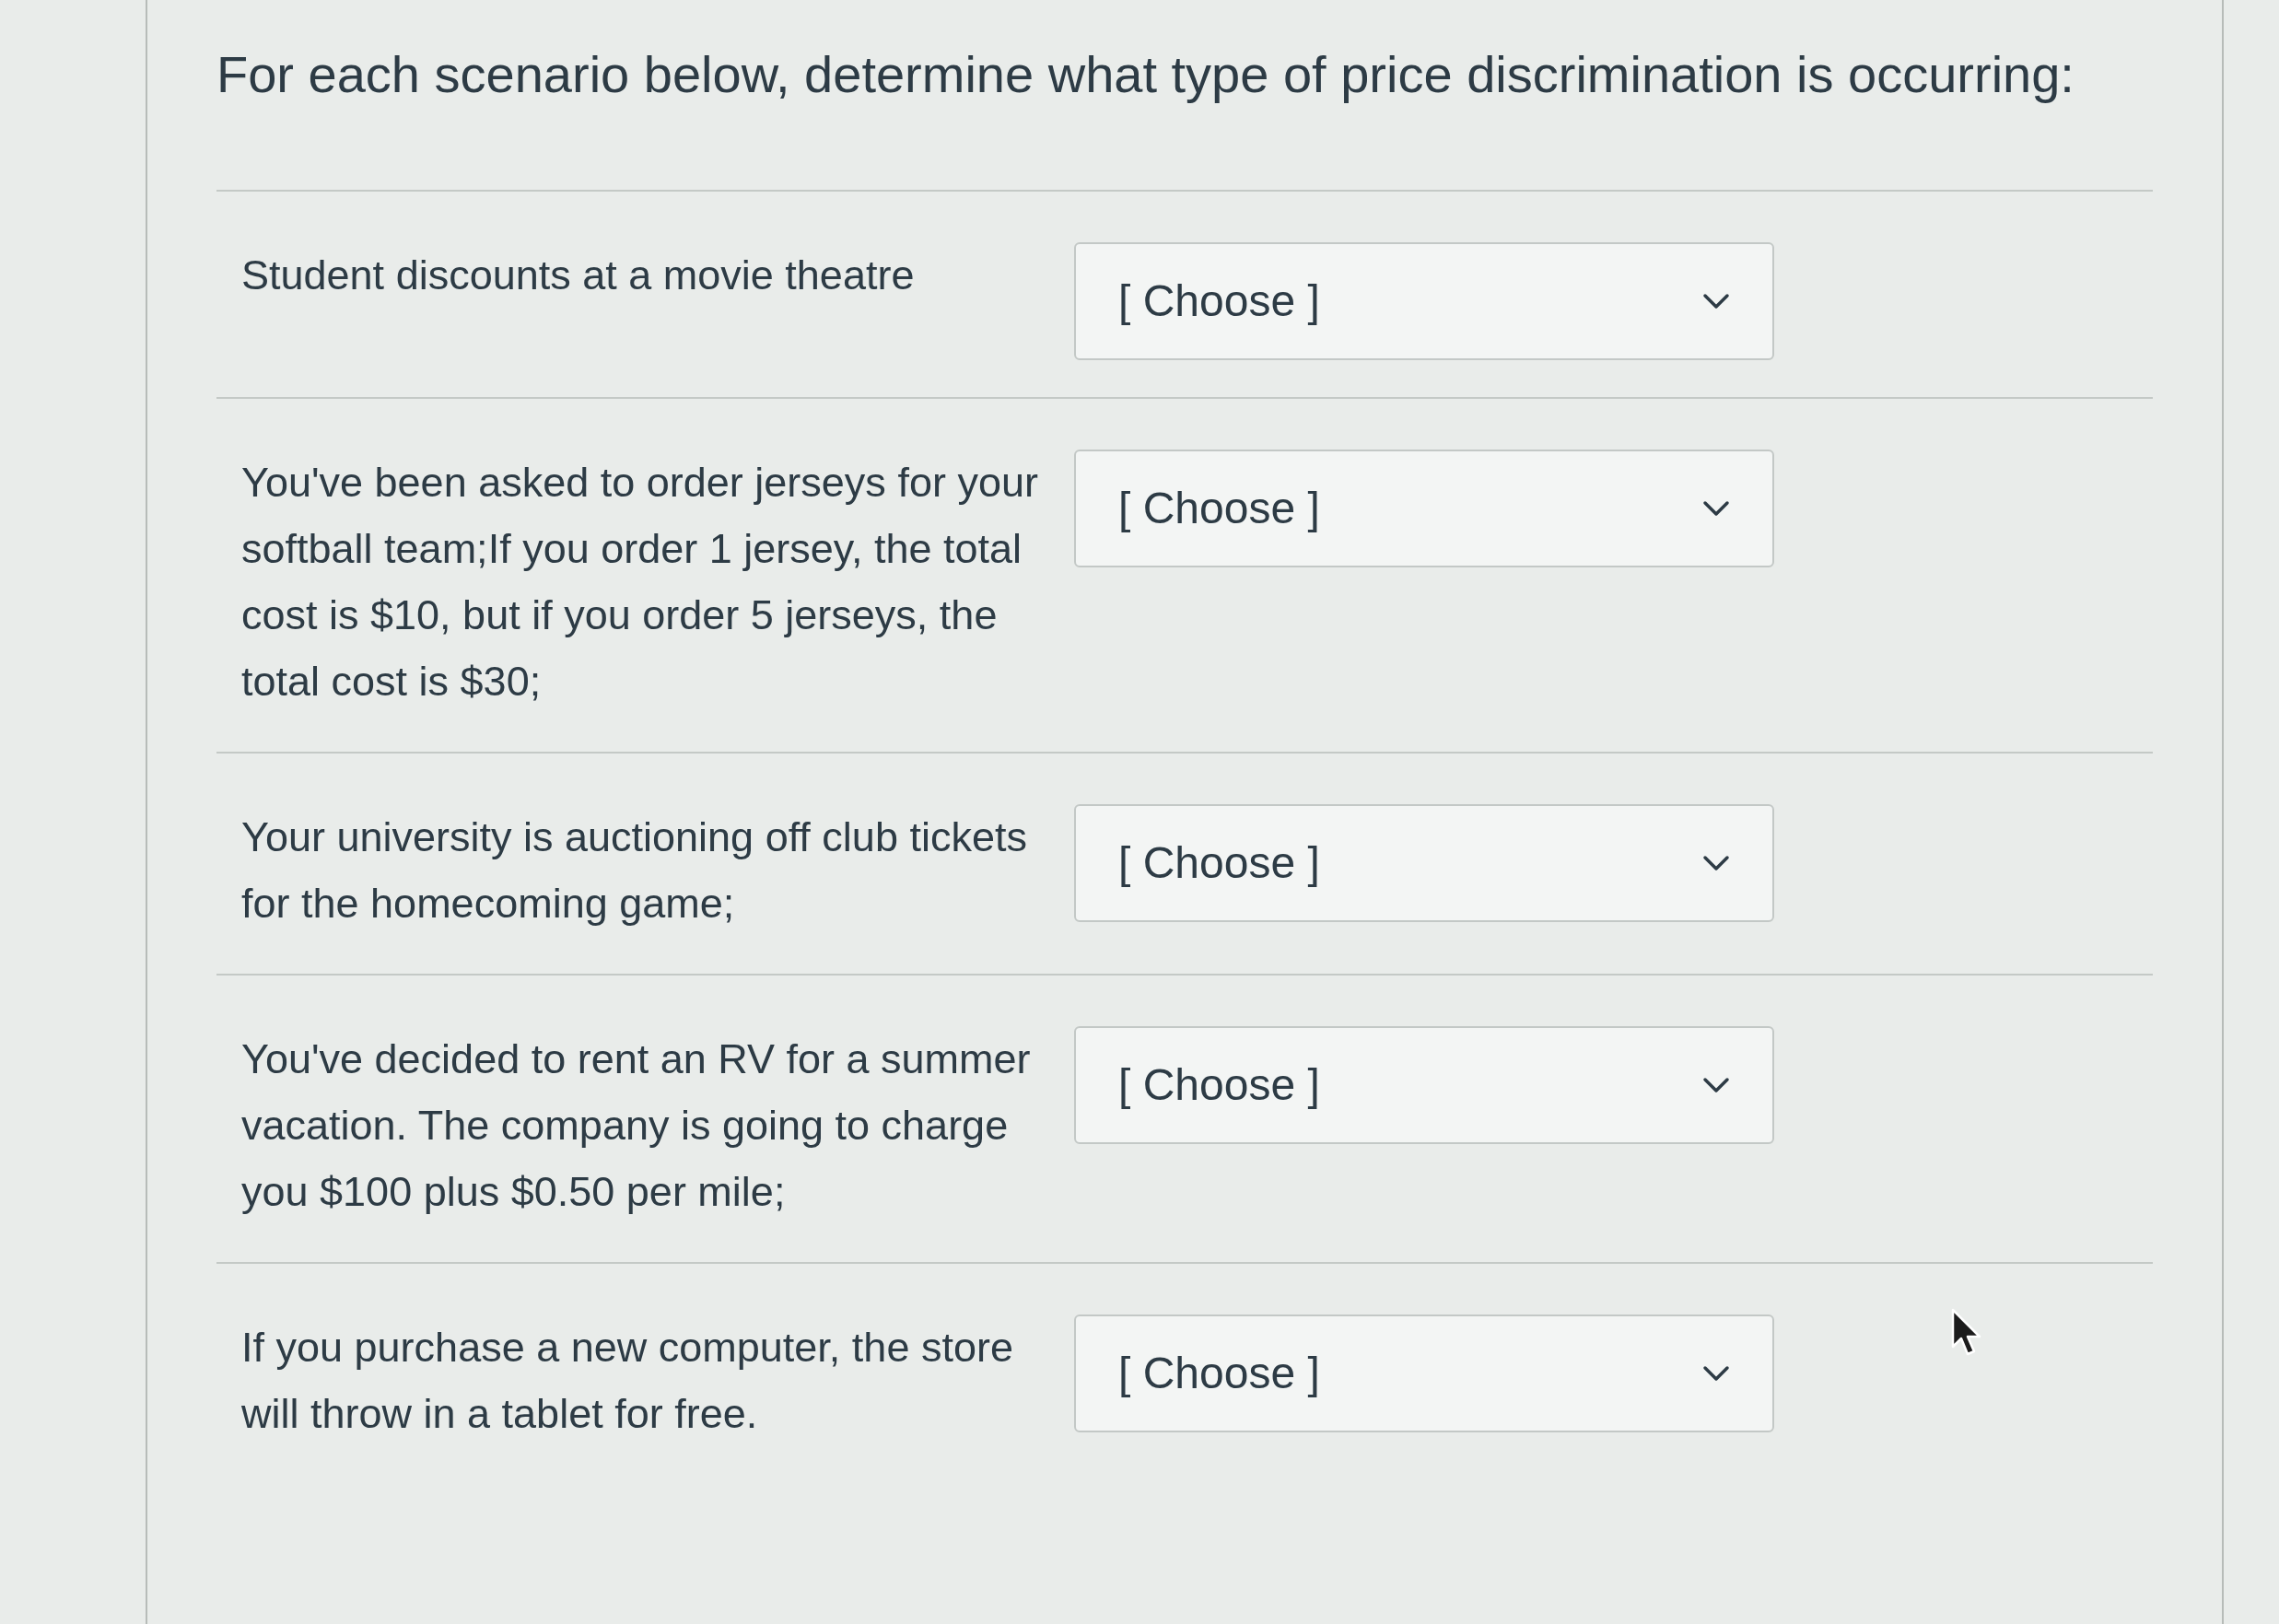 The height and width of the screenshot is (1624, 2279). What do you see at coordinates (579, 276) in the screenshot?
I see `scenario-text: Student discounts at a movie theatre` at bounding box center [579, 276].